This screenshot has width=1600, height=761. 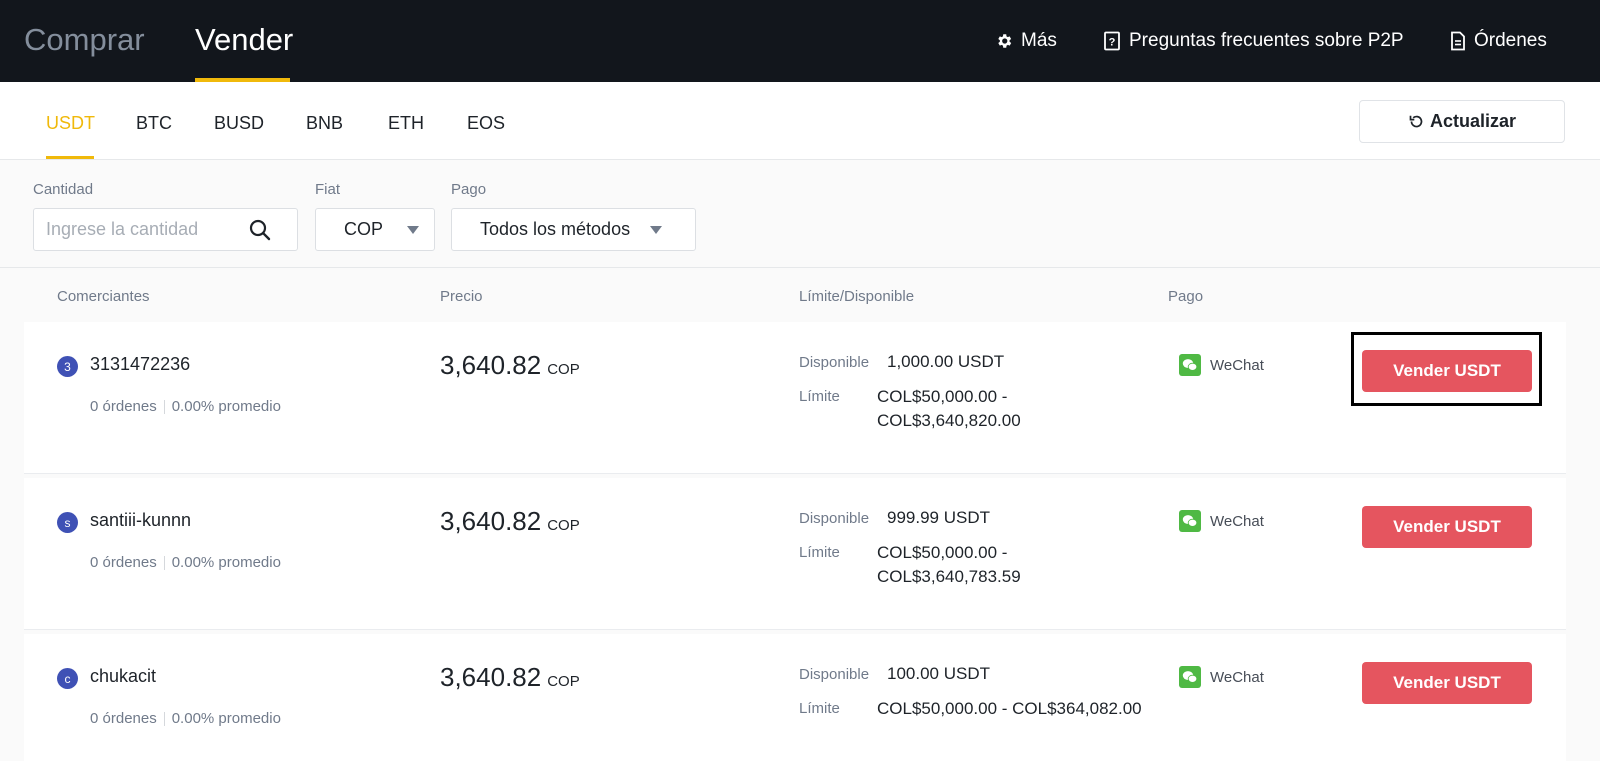 I want to click on amount-label: Cantidad, so click(x=63, y=189).